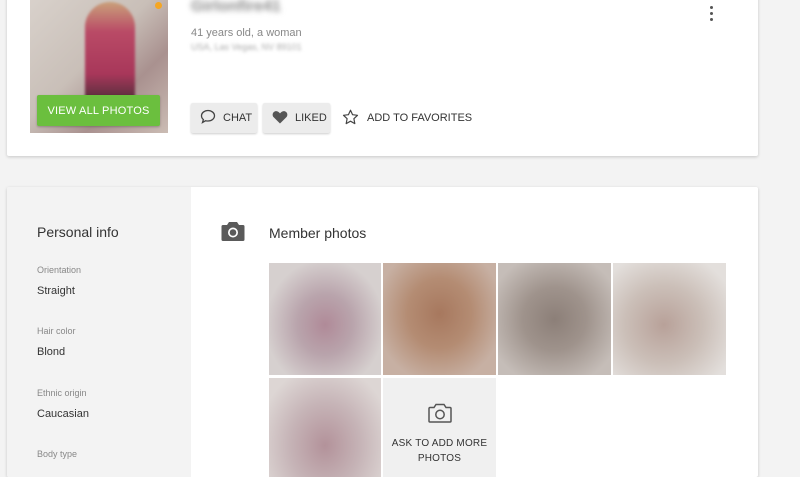 The width and height of the screenshot is (800, 477). Describe the element at coordinates (246, 33) in the screenshot. I see `profile-age-gender: 41 years old, a woman` at that location.